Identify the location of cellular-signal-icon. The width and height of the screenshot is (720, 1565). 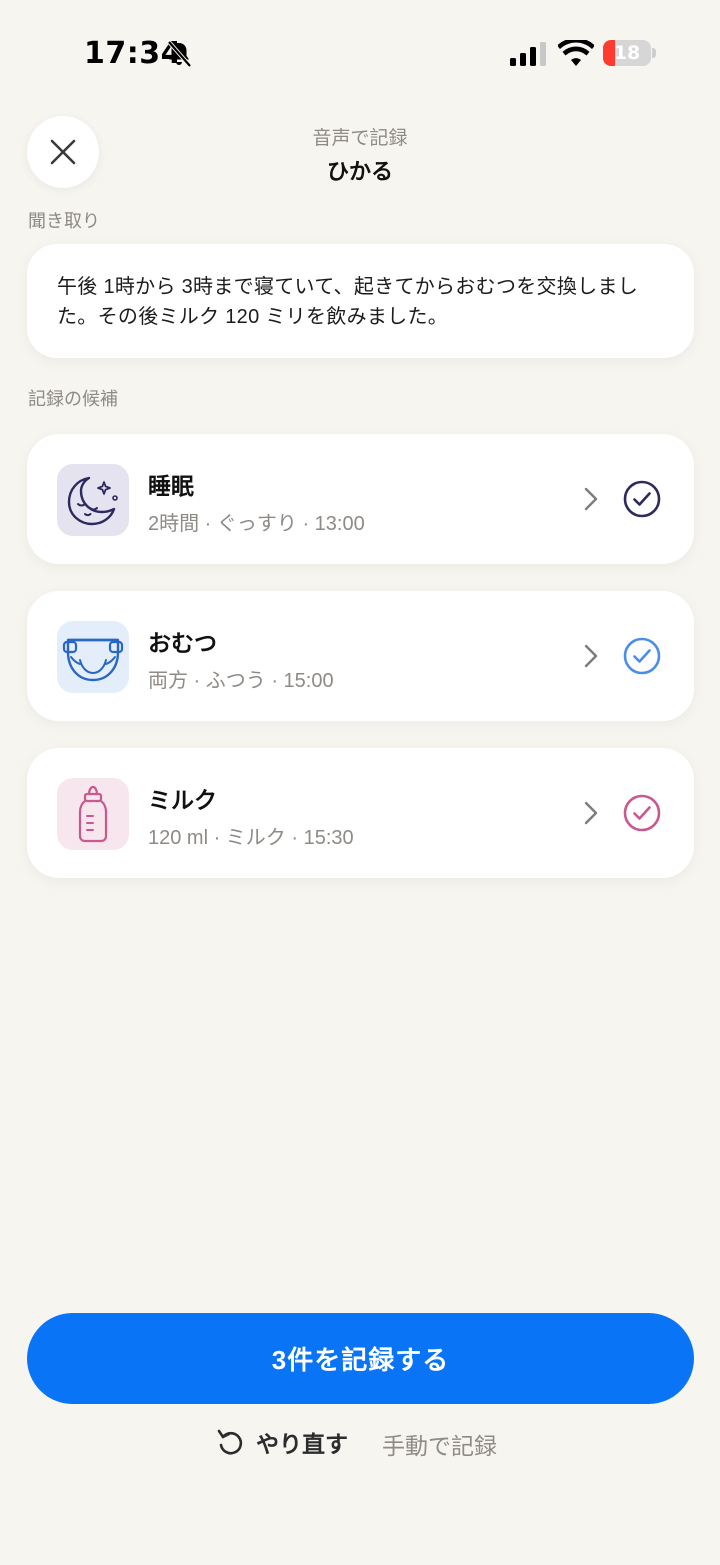
(528, 54).